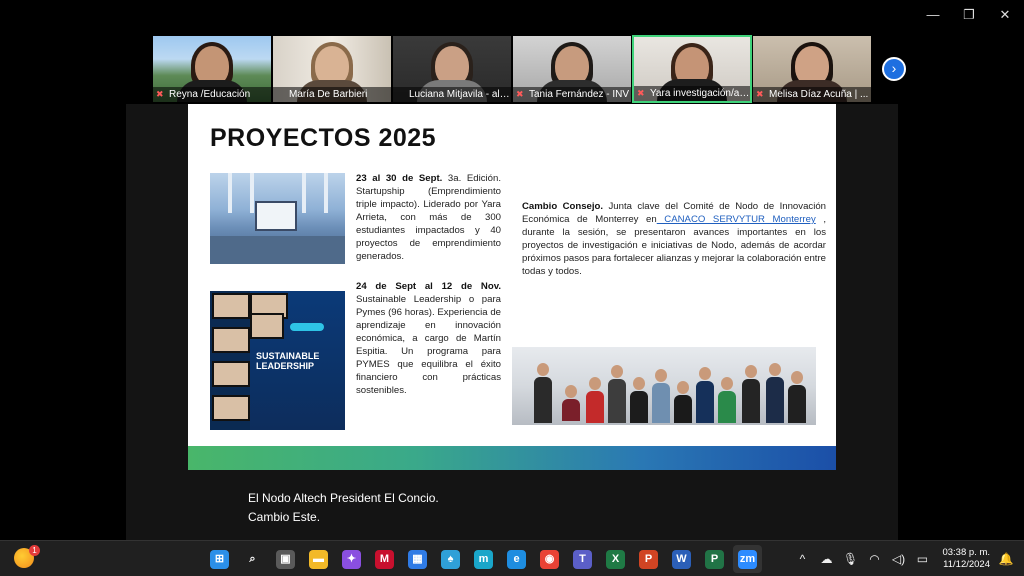 The height and width of the screenshot is (576, 1024). Describe the element at coordinates (736, 219) in the screenshot. I see `canaco-link: CANACO SERVYTUR Monterrey` at that location.